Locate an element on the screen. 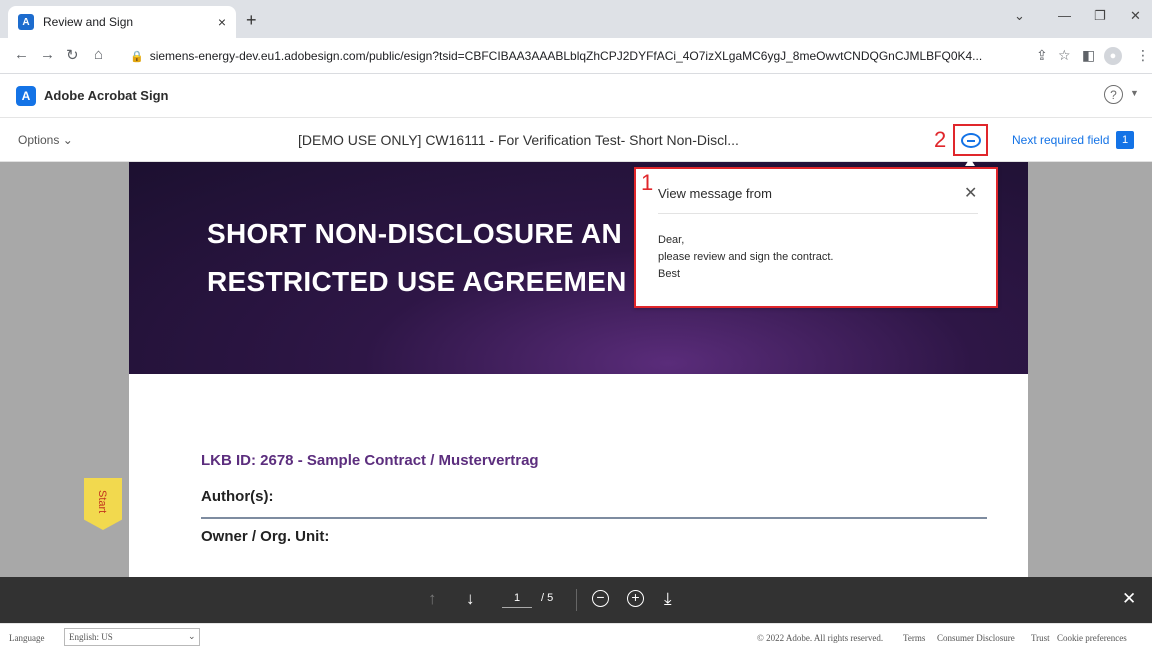 The image size is (1152, 652). browser-tab-strip: A Review and Sign × + ⌄ — ❐ ✕ is located at coordinates (576, 19).